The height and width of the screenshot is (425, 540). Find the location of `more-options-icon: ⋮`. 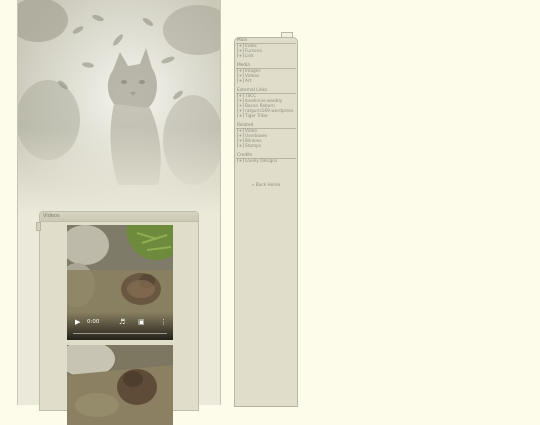

more-options-icon: ⋮ is located at coordinates (163, 322).